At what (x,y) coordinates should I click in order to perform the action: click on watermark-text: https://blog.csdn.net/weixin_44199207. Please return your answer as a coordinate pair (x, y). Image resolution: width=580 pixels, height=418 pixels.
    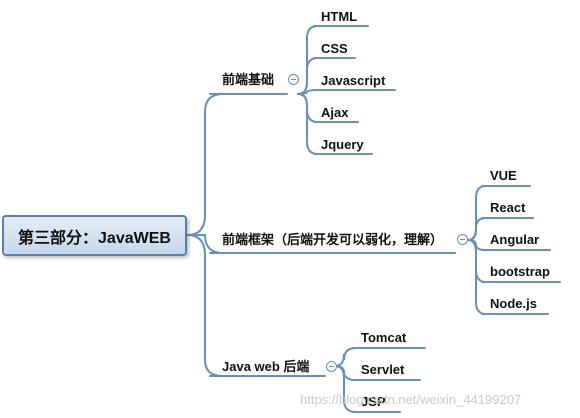
    Looking at the image, I should click on (411, 399).